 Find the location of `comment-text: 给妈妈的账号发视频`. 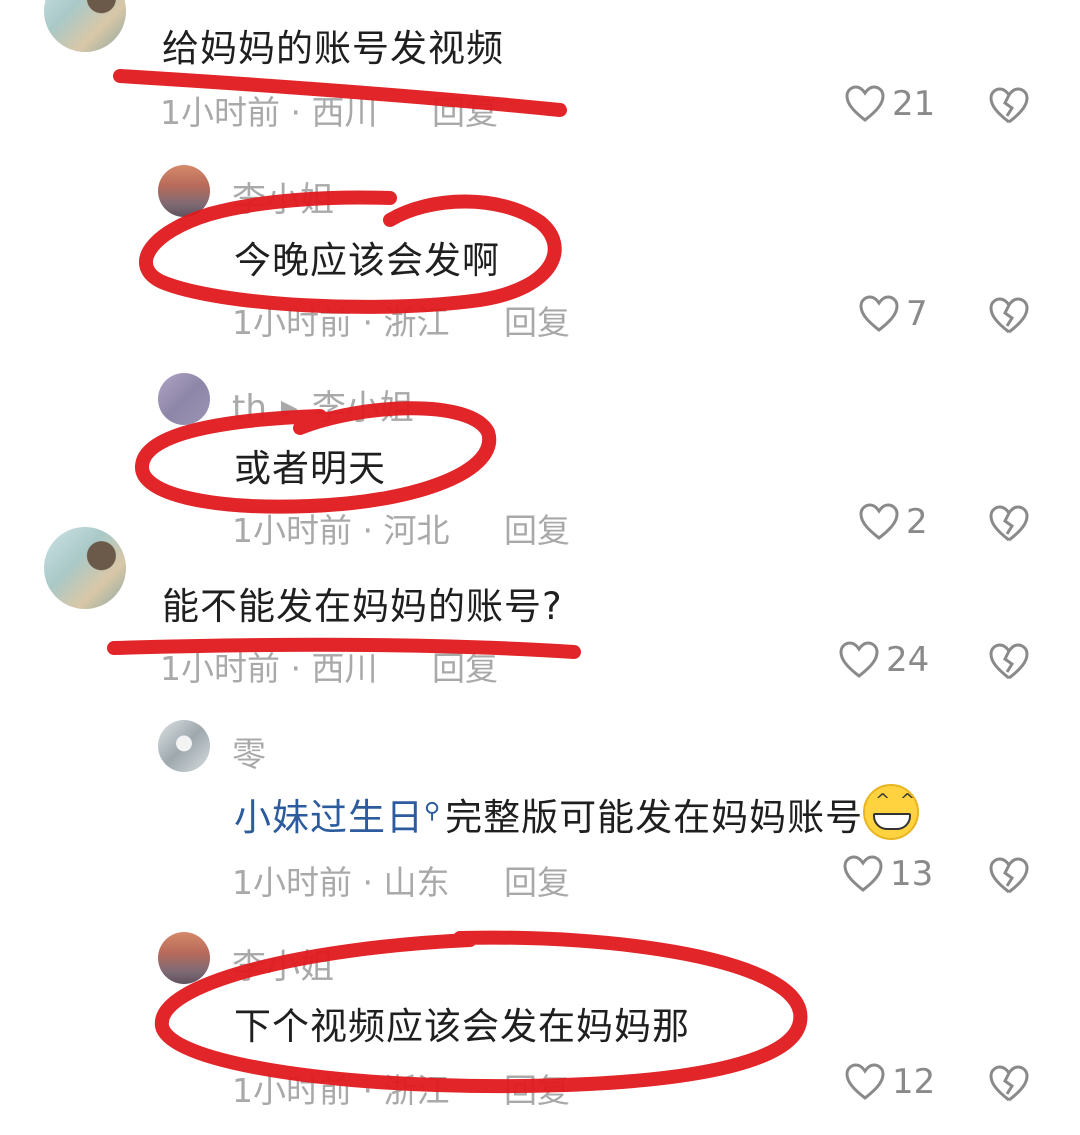

comment-text: 给妈妈的账号发视频 is located at coordinates (333, 48).